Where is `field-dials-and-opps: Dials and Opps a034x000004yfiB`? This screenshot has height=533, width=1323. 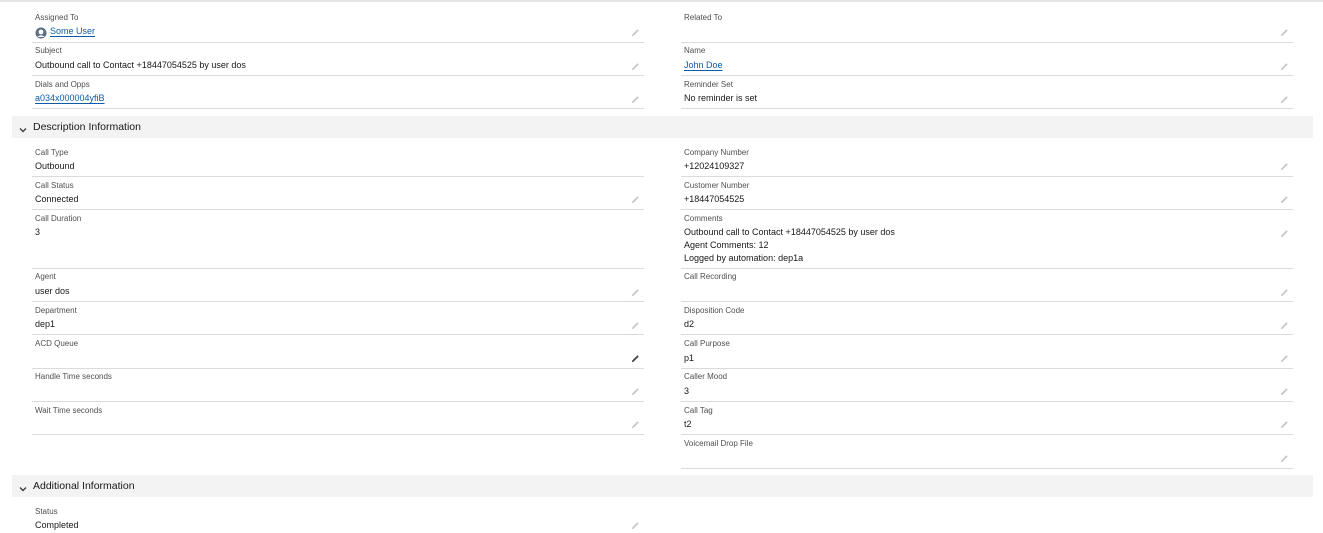
field-dials-and-opps: Dials and Opps a034x000004yfiB is located at coordinates (338, 93).